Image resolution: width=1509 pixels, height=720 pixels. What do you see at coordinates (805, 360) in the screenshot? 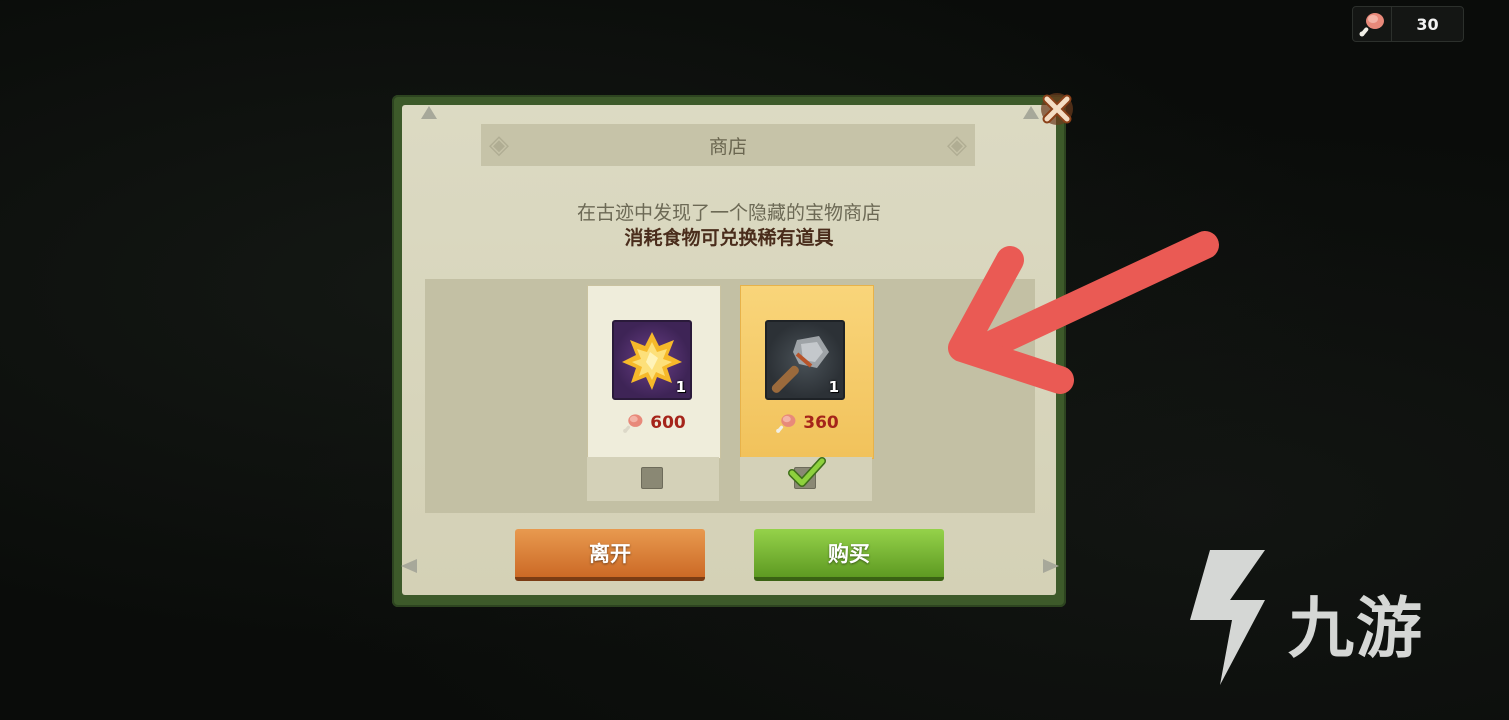
I see `stone-hammer-icon: 1` at bounding box center [805, 360].